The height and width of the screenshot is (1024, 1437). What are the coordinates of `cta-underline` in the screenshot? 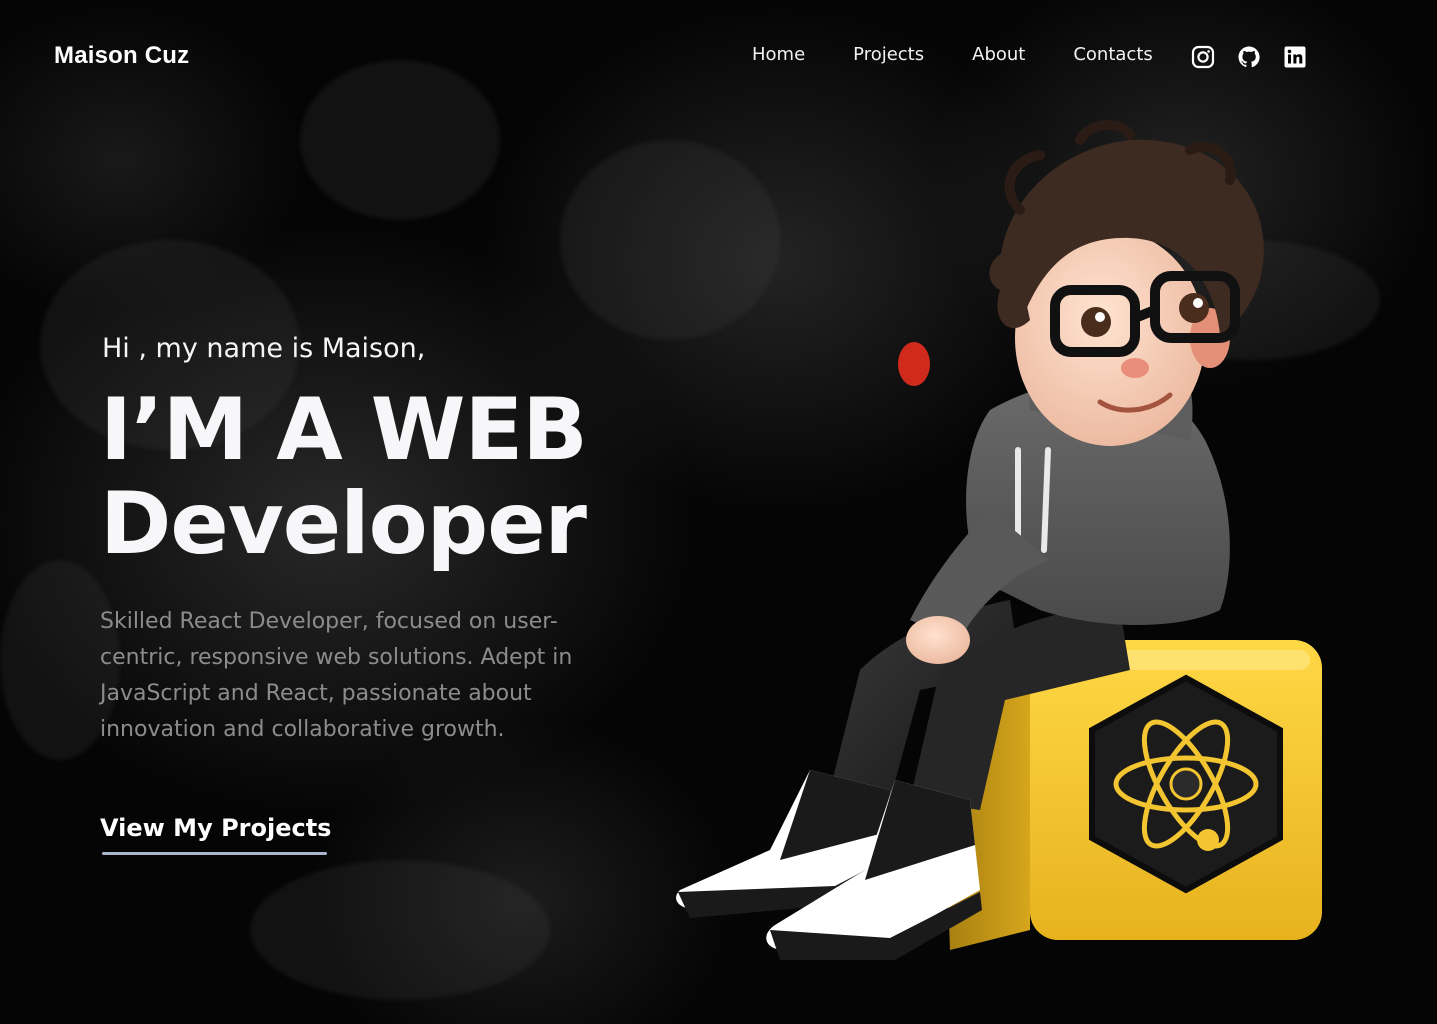 It's located at (214, 853).